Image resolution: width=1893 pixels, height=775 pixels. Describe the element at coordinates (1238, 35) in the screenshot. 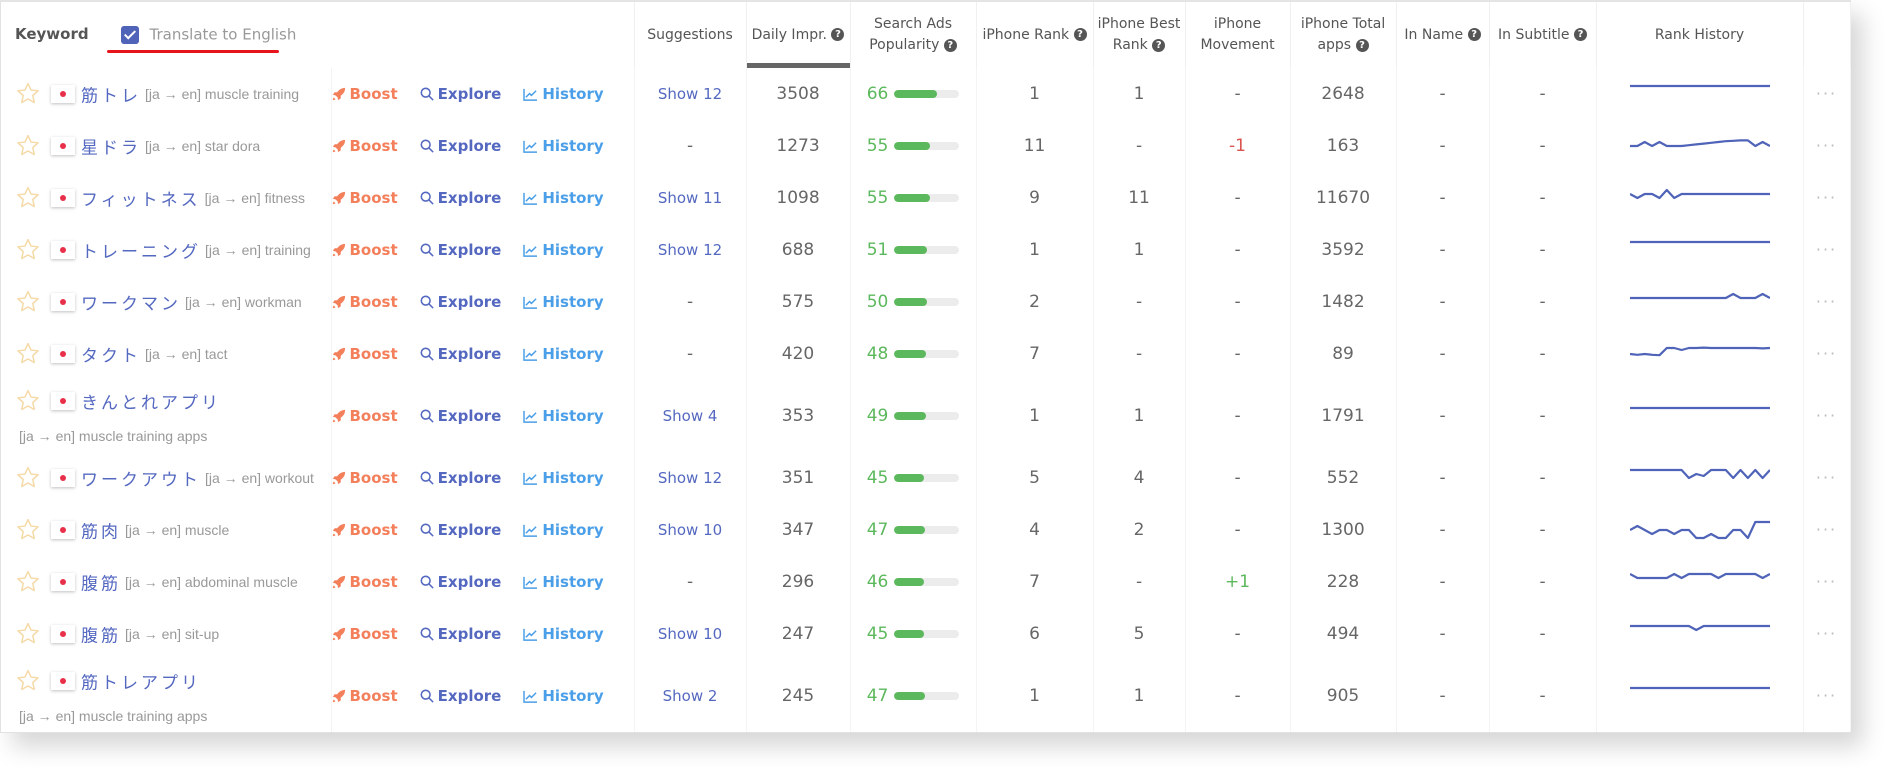

I see `column-header-movement: iPhone Movement` at that location.